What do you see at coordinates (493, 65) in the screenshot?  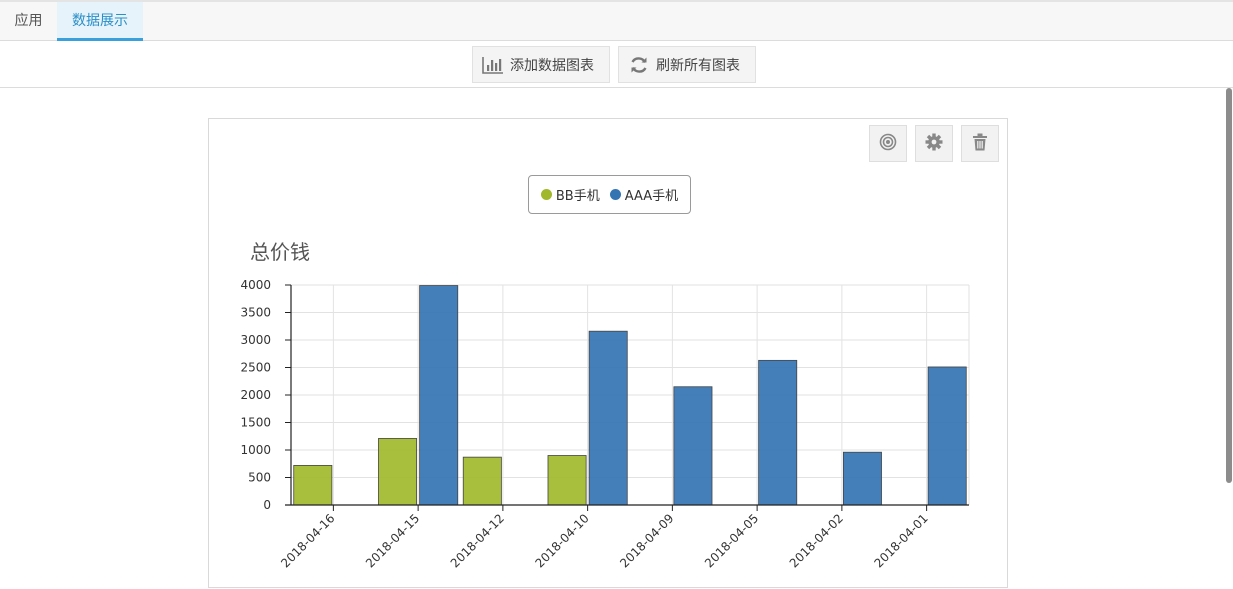 I see `bar-chart-icon` at bounding box center [493, 65].